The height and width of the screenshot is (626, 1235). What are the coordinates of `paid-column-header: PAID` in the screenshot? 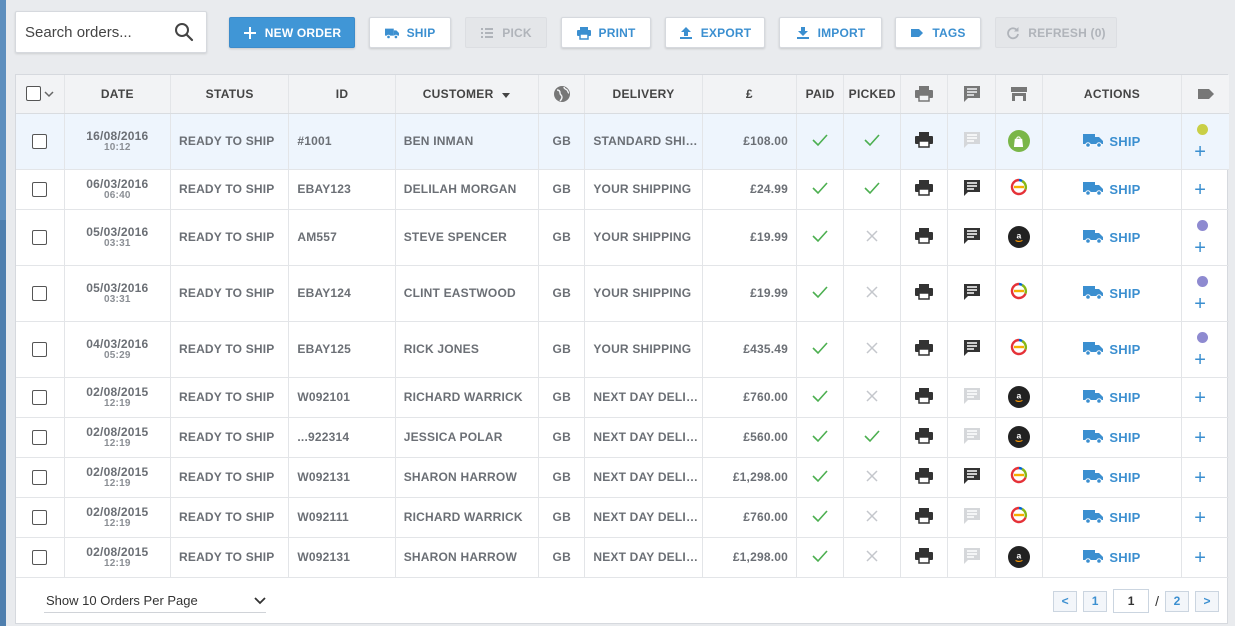 It's located at (820, 94).